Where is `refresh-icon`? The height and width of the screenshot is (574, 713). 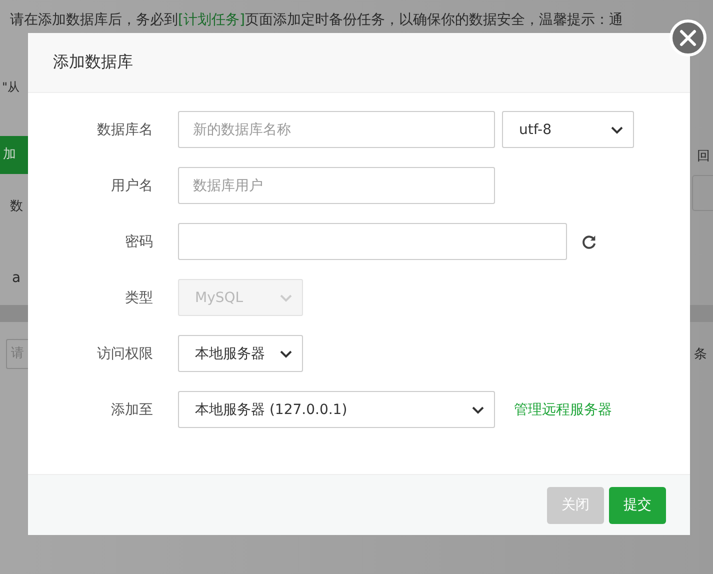
refresh-icon is located at coordinates (589, 242).